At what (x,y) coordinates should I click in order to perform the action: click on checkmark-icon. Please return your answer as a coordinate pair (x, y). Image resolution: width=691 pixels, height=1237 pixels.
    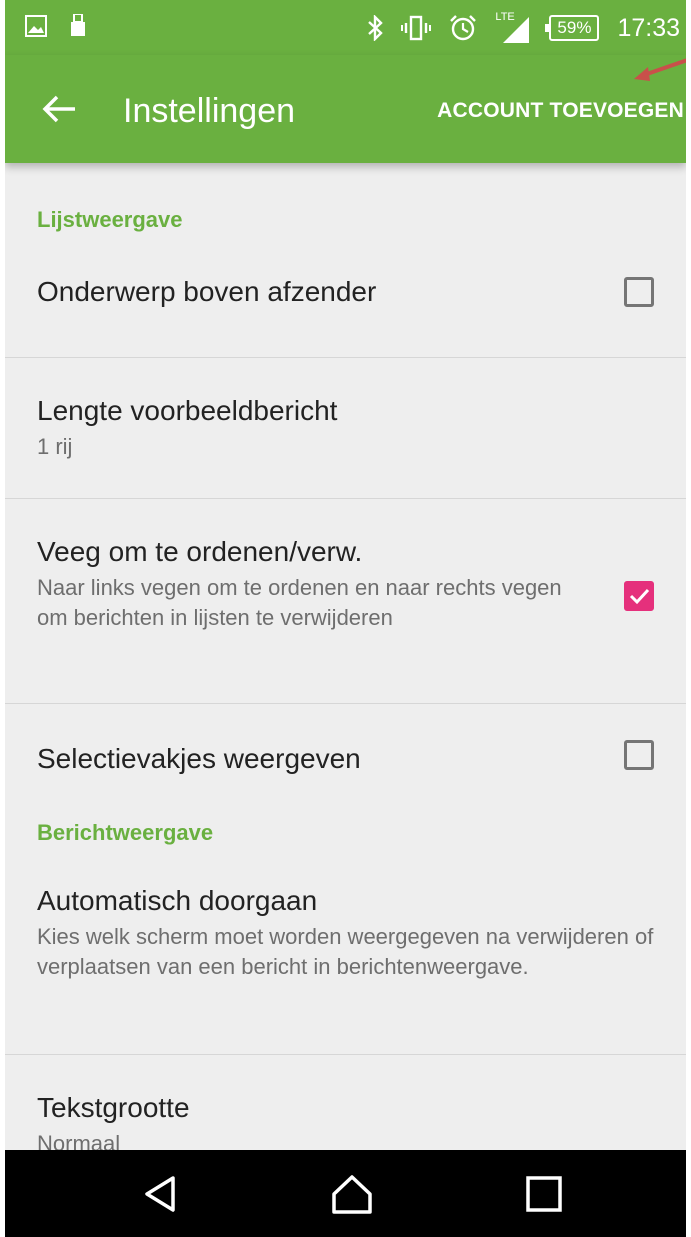
    Looking at the image, I should click on (639, 596).